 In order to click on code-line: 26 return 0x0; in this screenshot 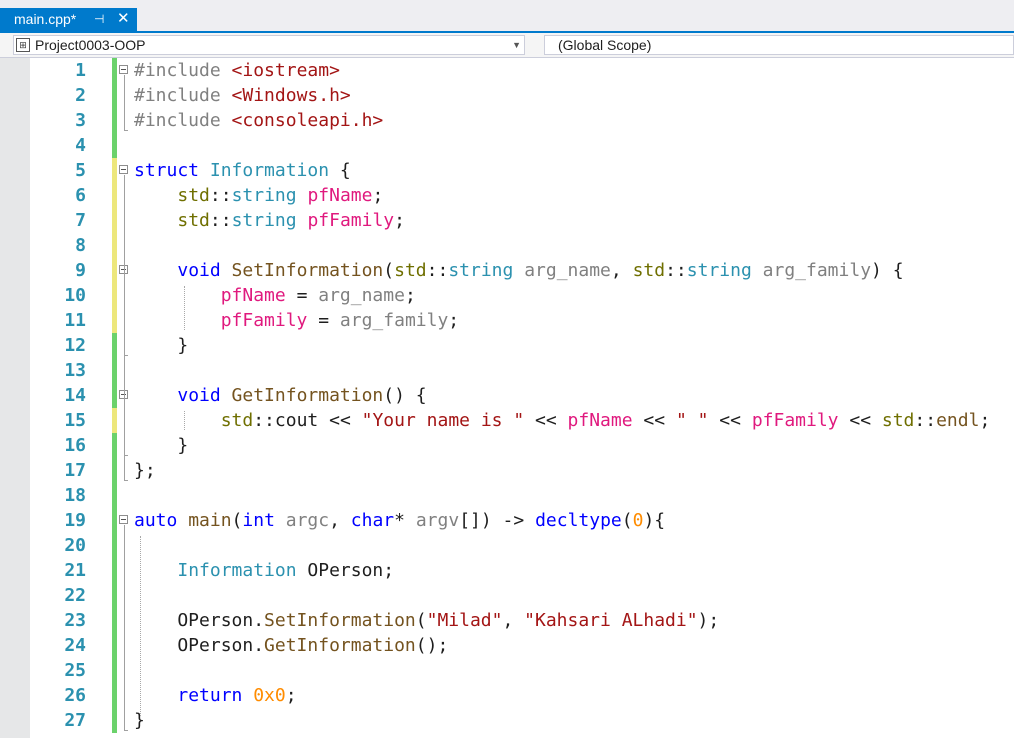, I will do `click(507, 695)`.